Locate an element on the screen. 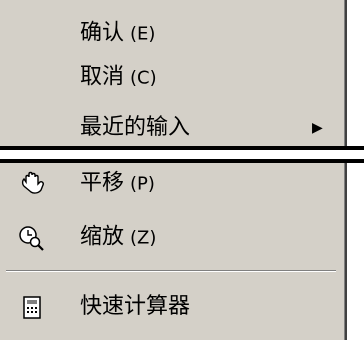 The image size is (364, 340). zoom-text: 缩放 is located at coordinates (102, 237).